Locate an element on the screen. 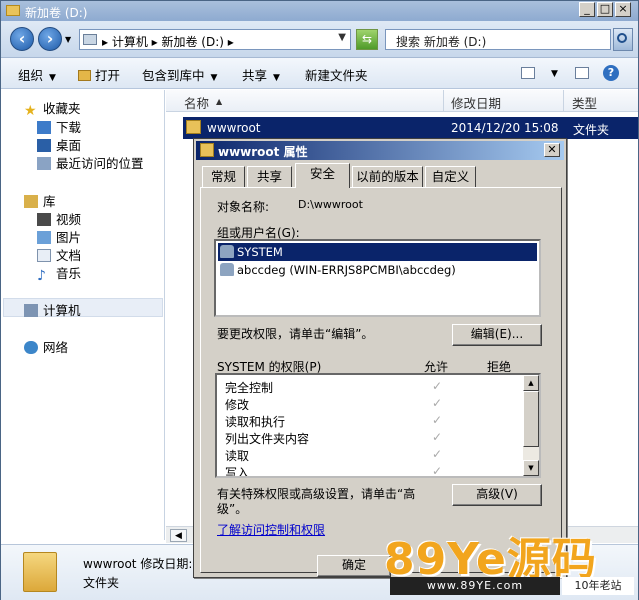  nav-pictures: 图片 is located at coordinates (59, 236).